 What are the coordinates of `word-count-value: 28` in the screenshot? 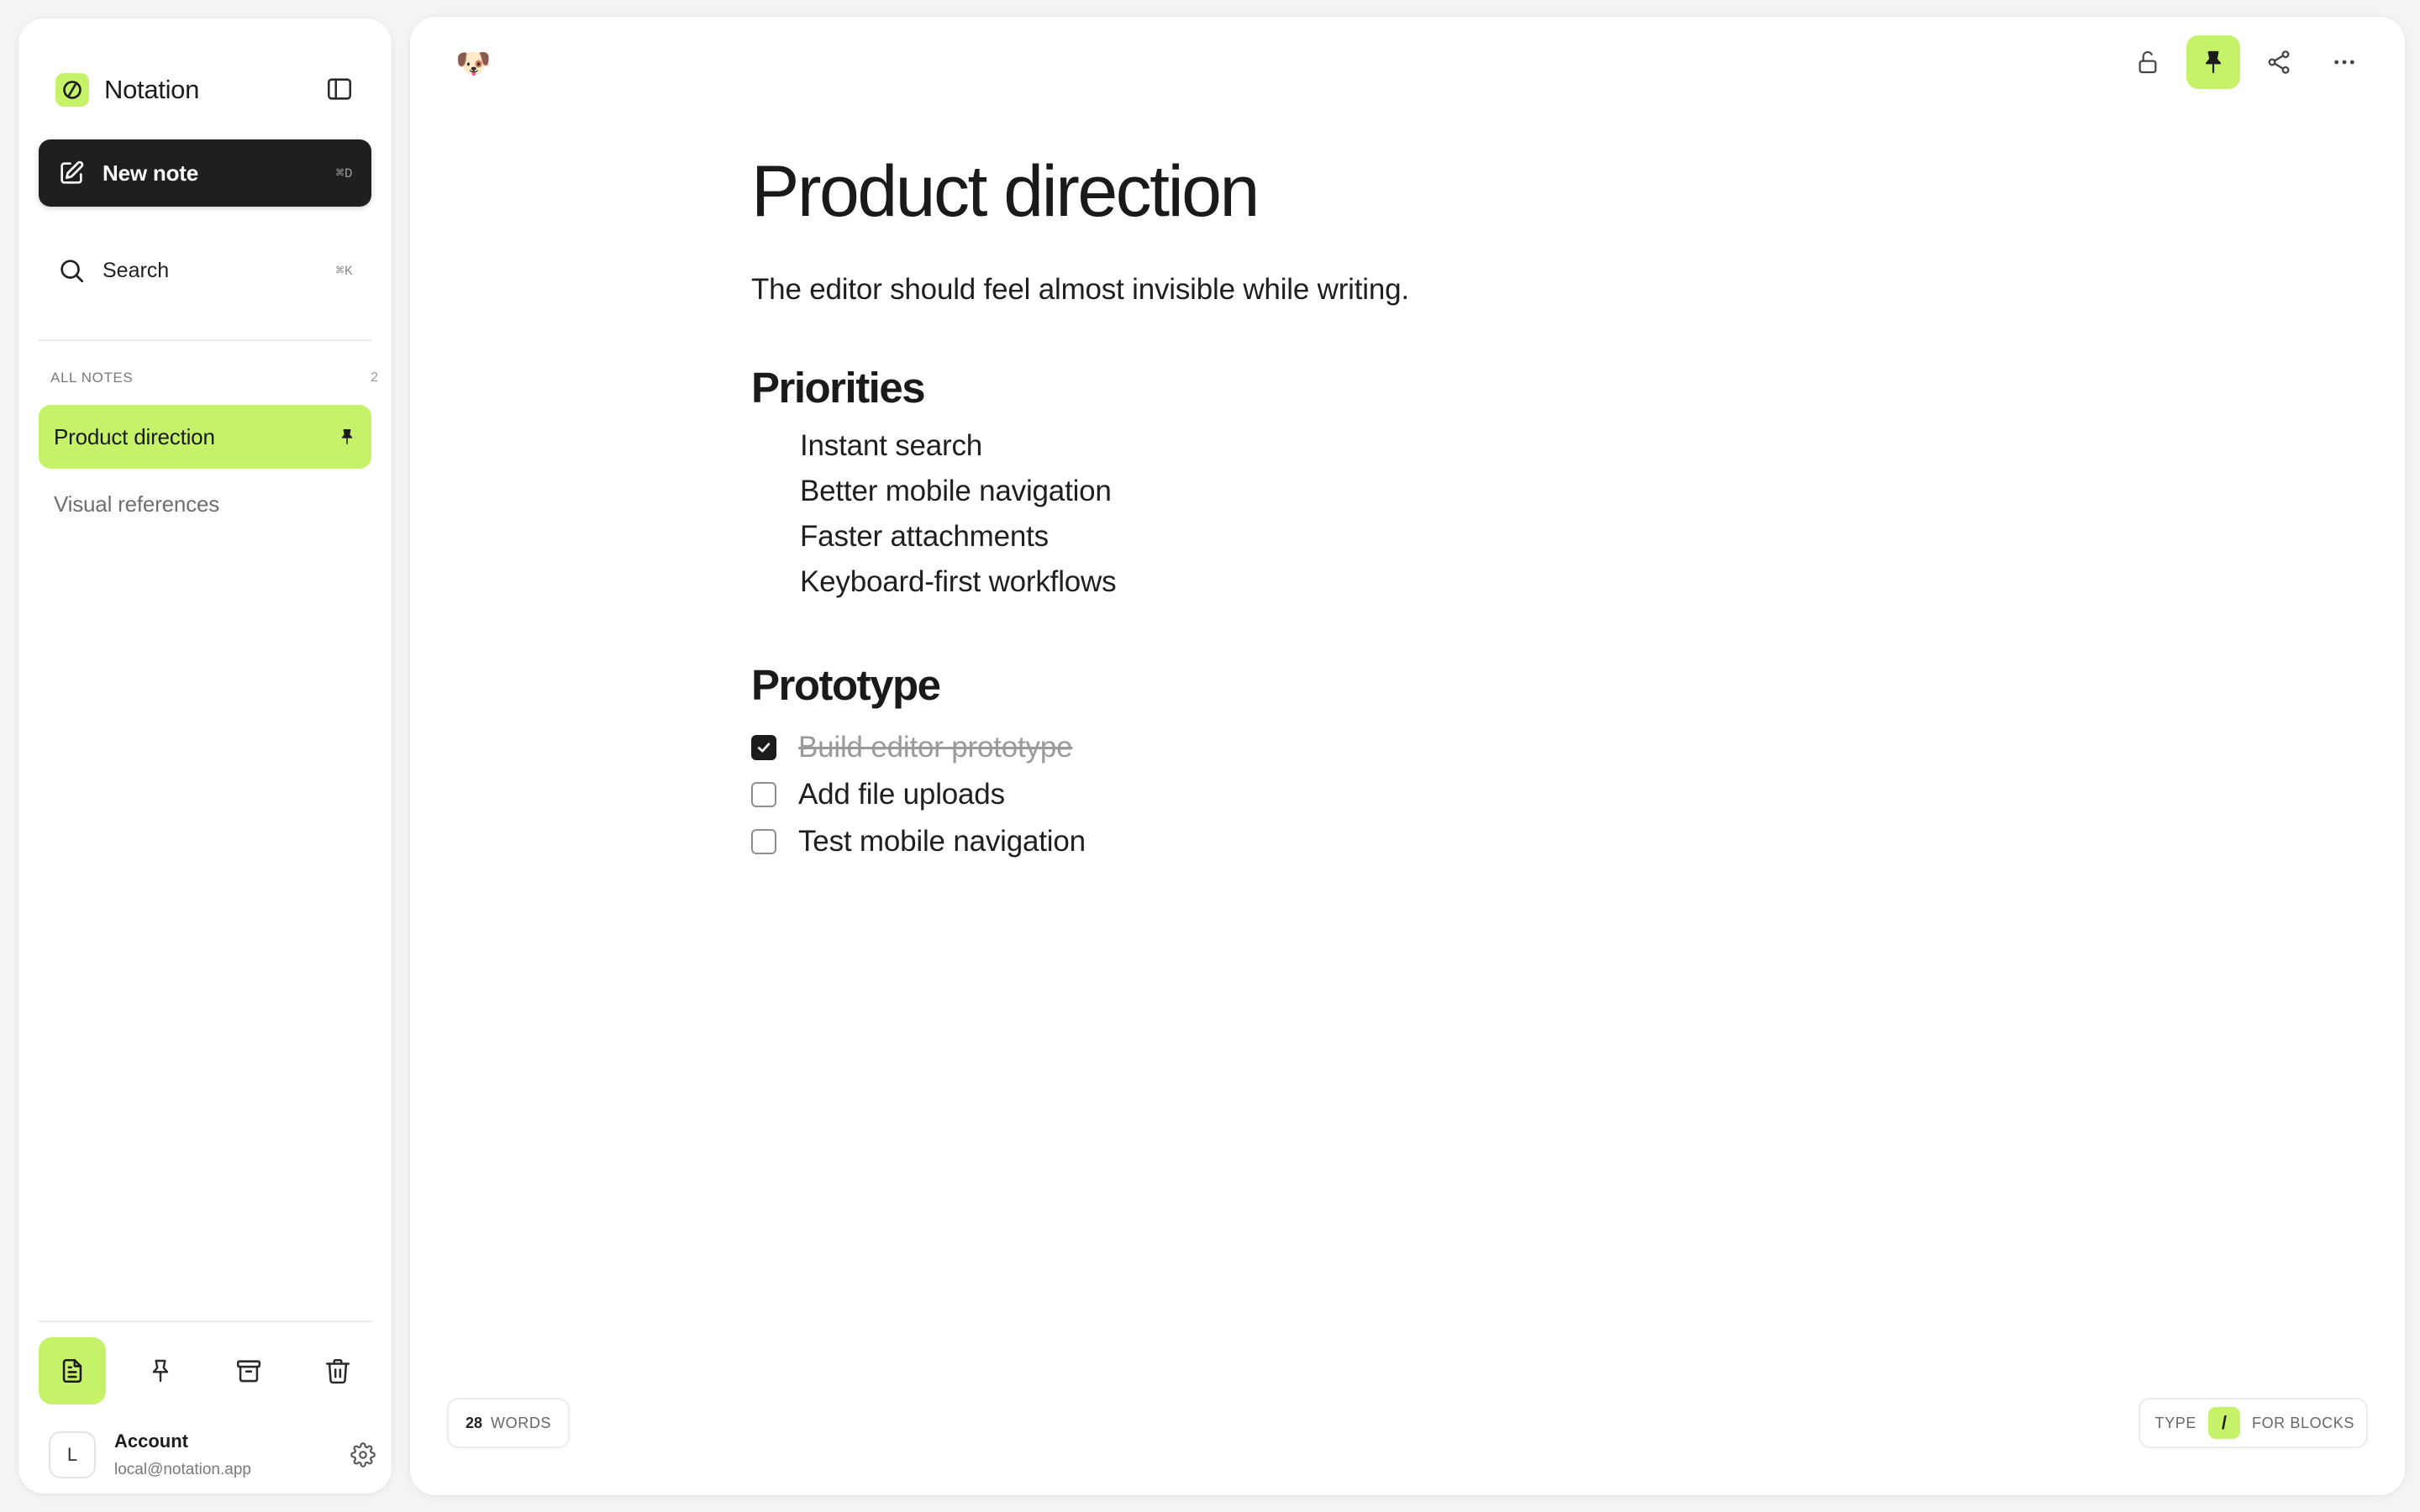 It's located at (475, 1422).